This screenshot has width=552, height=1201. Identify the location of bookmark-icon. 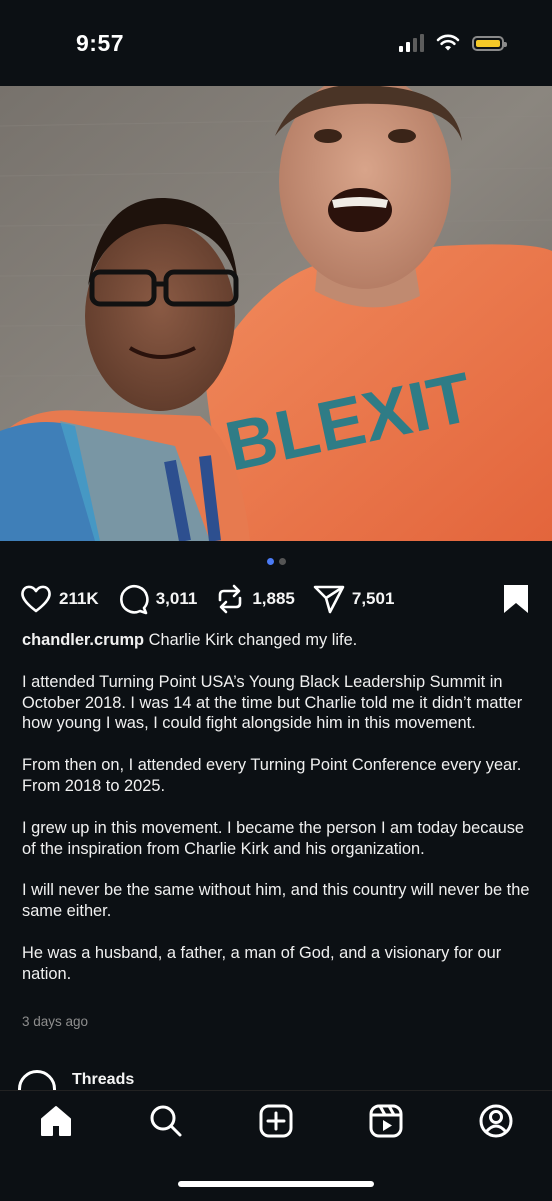
(516, 599).